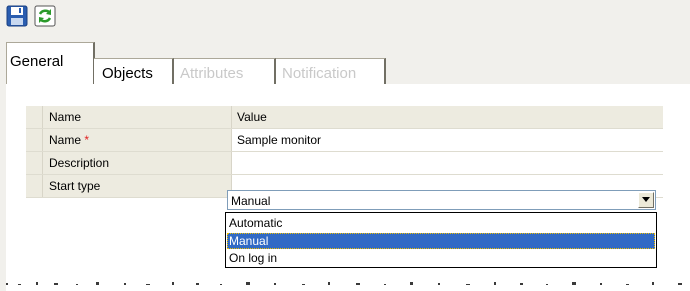  Describe the element at coordinates (447, 117) in the screenshot. I see `column-header-value: Value` at that location.